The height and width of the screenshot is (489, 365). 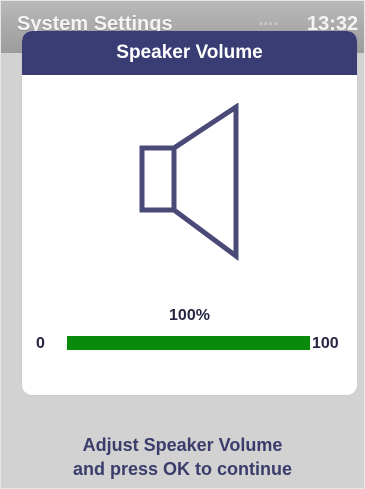 What do you see at coordinates (189, 182) in the screenshot?
I see `speaker-icon` at bounding box center [189, 182].